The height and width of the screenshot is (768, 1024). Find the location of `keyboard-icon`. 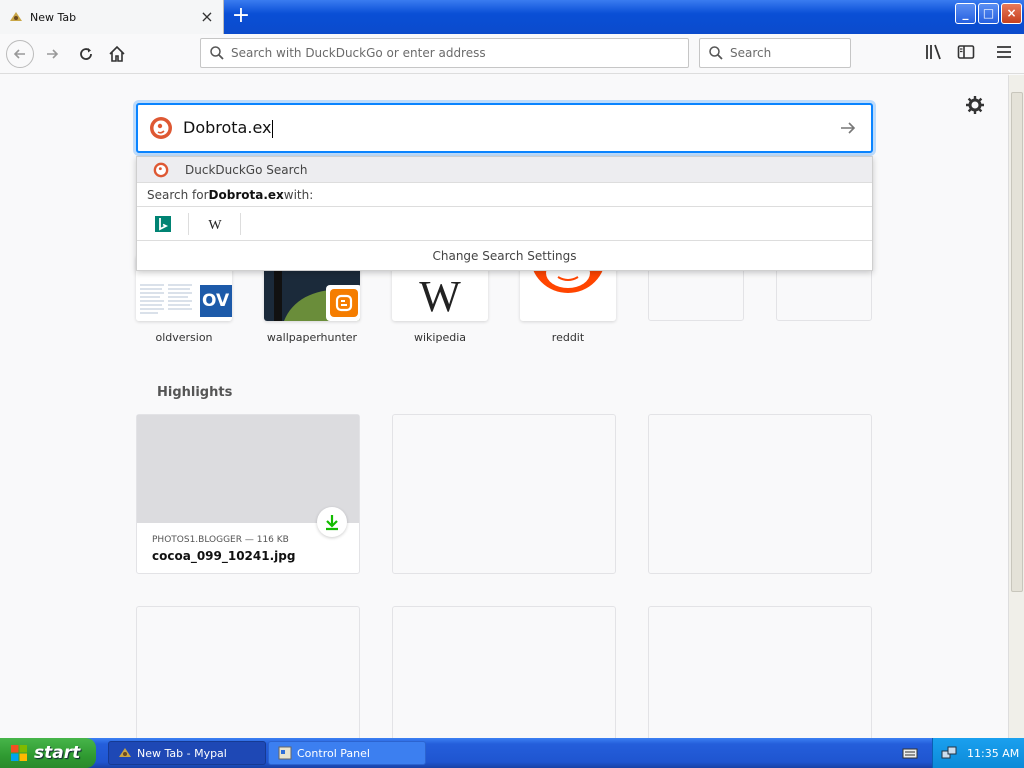

keyboard-icon is located at coordinates (910, 753).